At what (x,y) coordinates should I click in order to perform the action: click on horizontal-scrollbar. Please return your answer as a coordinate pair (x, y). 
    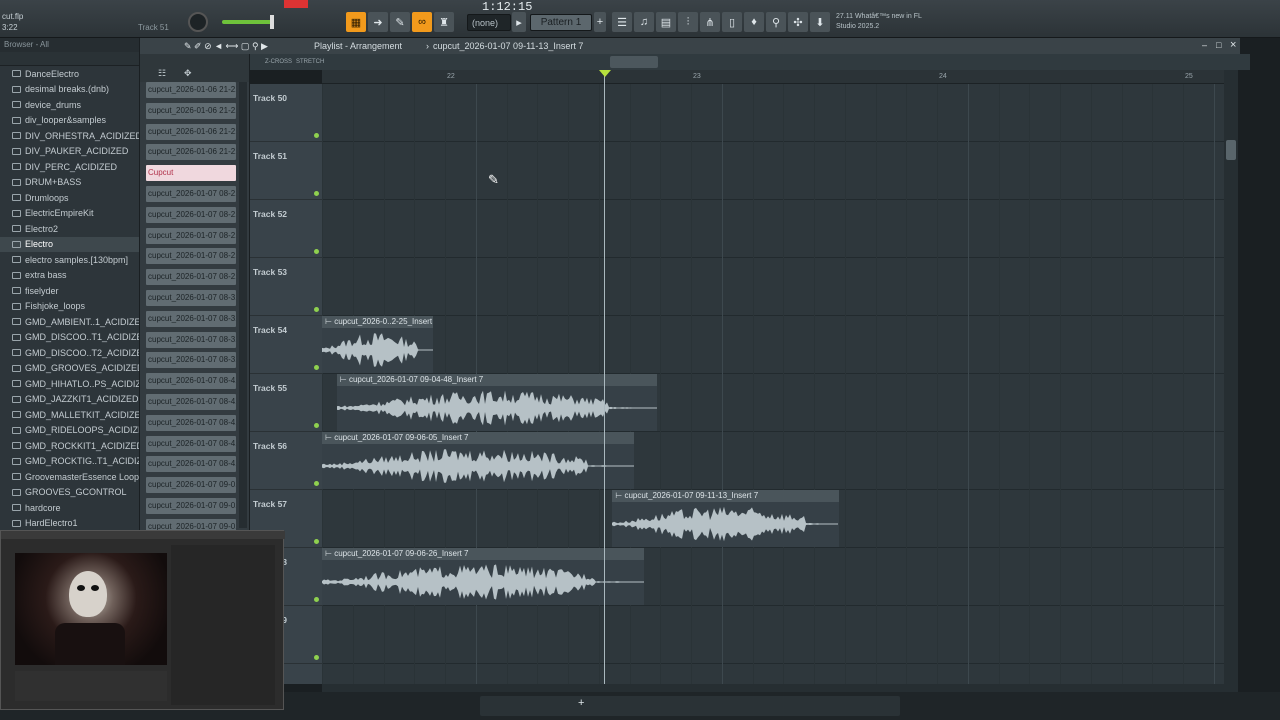
    Looking at the image, I should click on (780, 688).